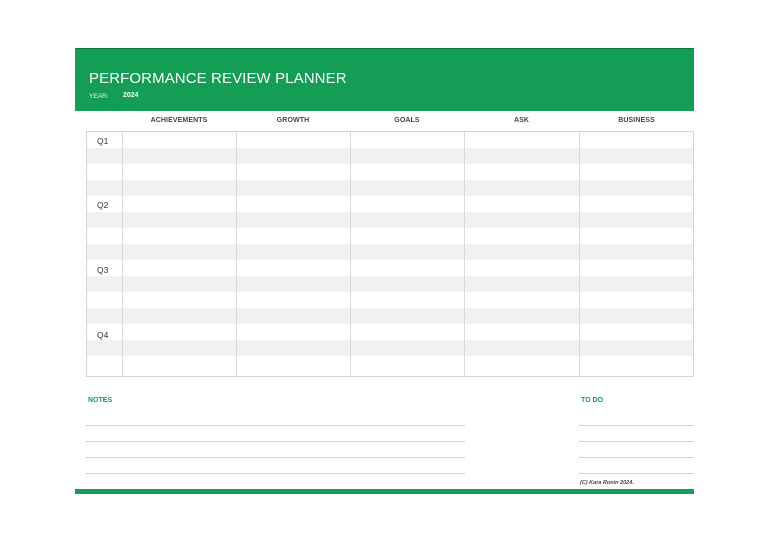 The height and width of the screenshot is (543, 768). Describe the element at coordinates (99, 96) in the screenshot. I see `year-label: YEAR:` at that location.